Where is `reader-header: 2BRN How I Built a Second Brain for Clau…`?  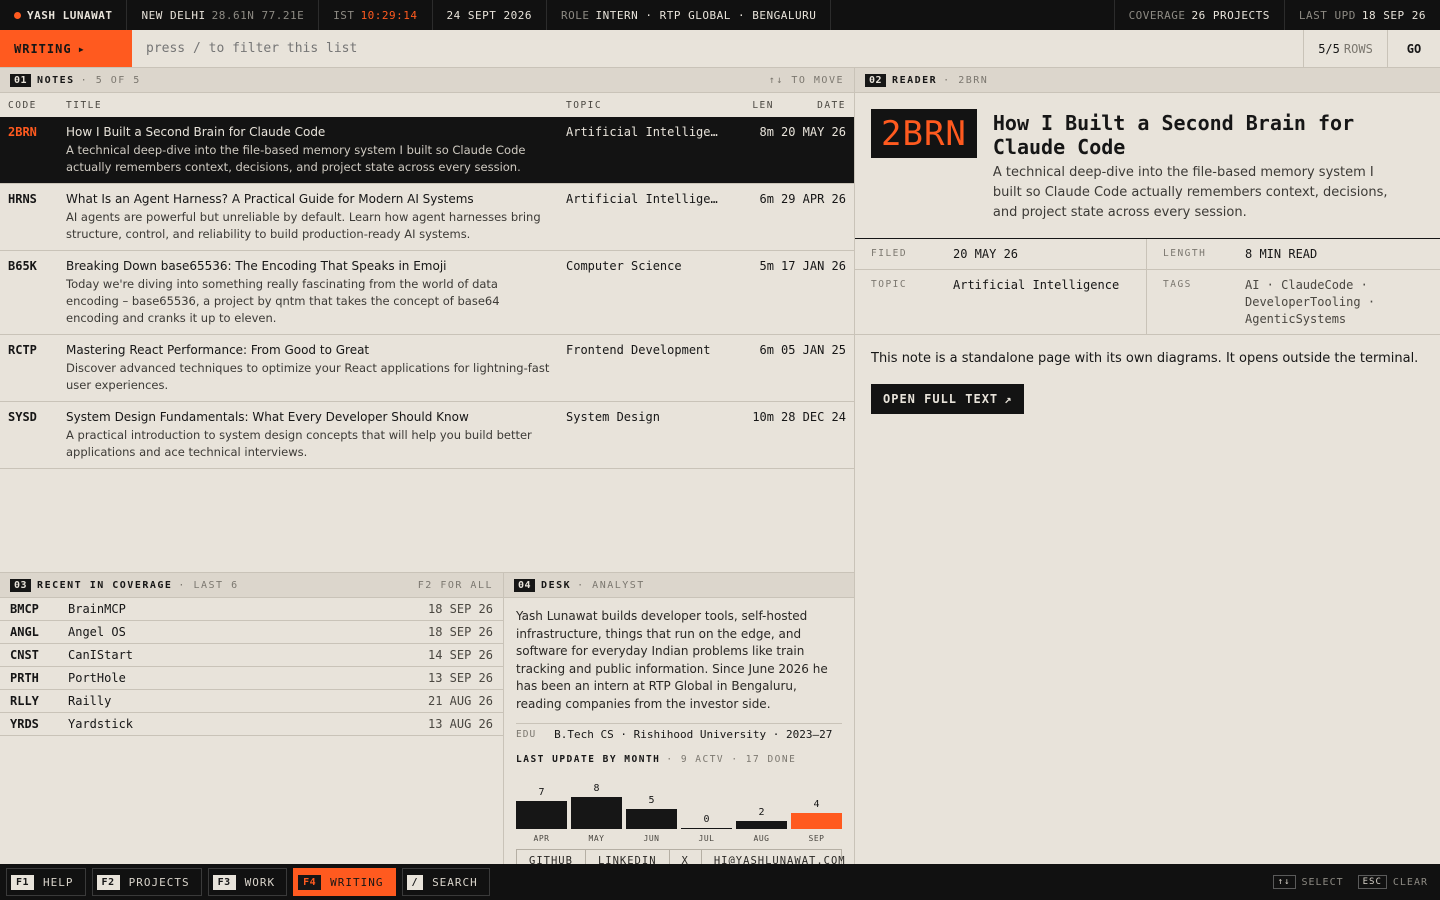
reader-header: 2BRN How I Built a Second Brain for Clau… is located at coordinates (1147, 166).